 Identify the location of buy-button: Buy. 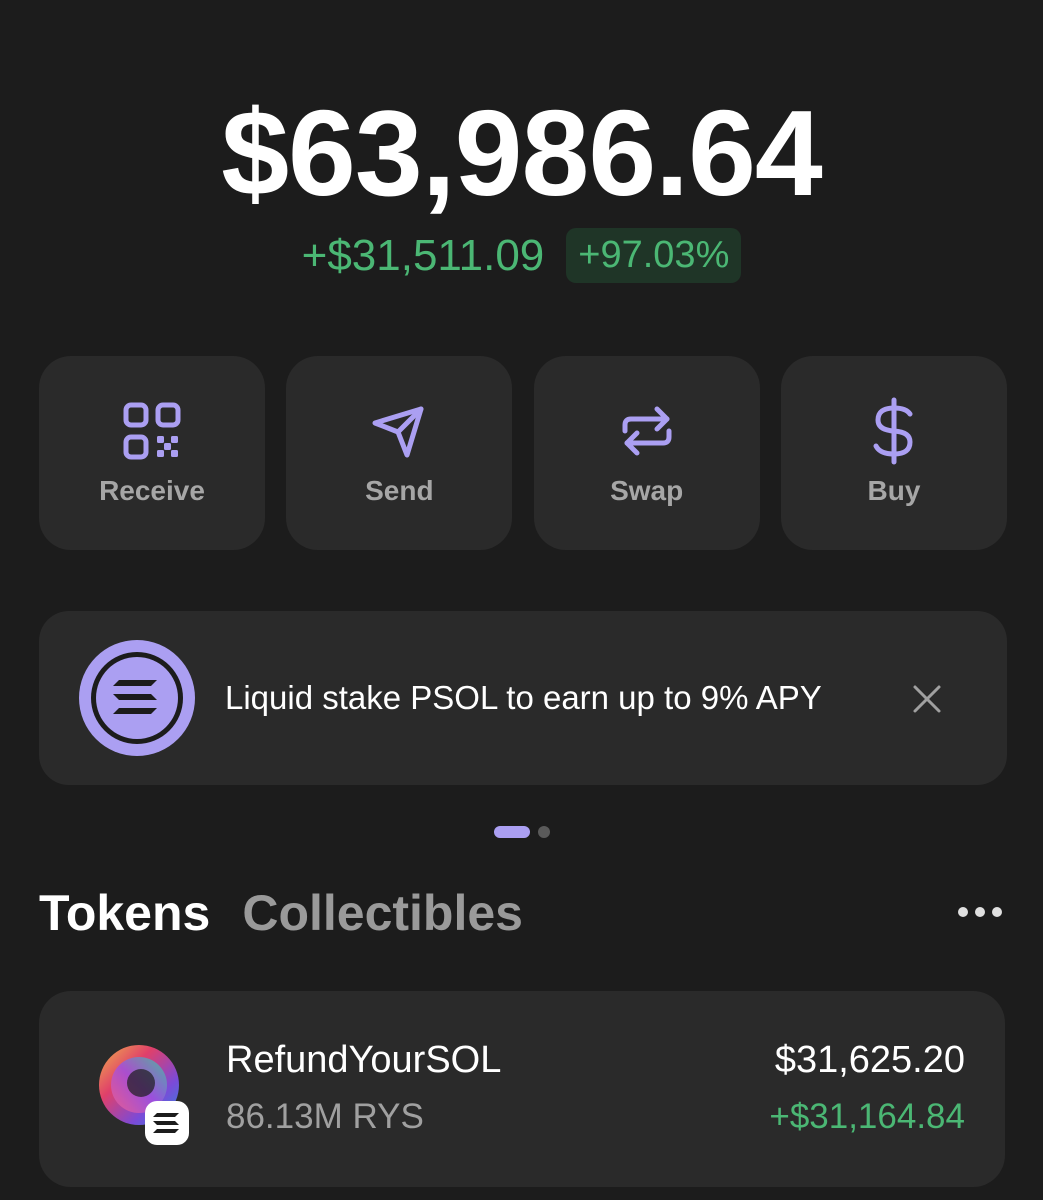
(893, 453).